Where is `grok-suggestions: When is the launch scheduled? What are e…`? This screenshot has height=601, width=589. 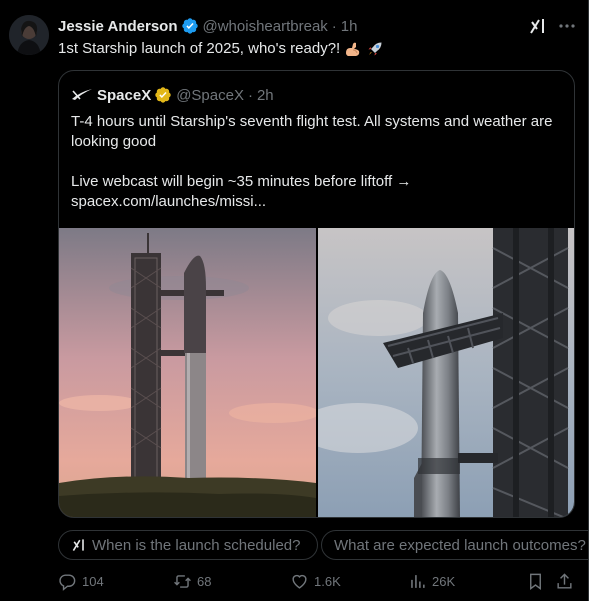
grok-suggestions: When is the launch scheduled? What are e… is located at coordinates (323, 545).